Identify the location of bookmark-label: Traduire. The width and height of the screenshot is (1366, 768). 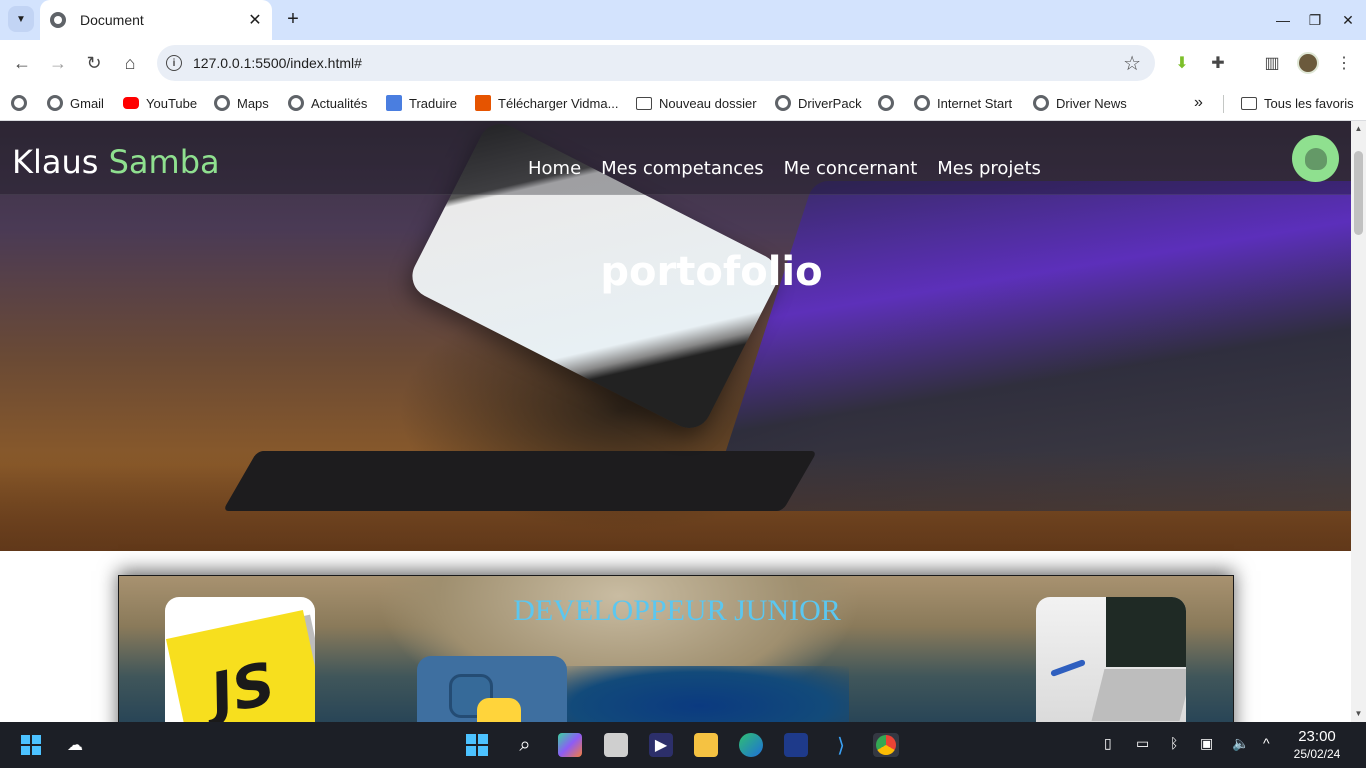
(433, 103).